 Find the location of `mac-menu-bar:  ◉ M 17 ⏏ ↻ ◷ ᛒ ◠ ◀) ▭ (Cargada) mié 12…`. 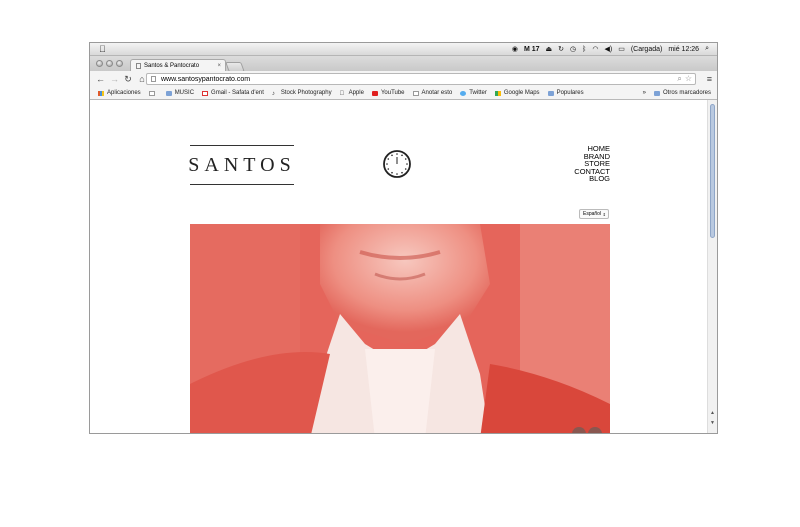

mac-menu-bar:  ◉ M 17 ⏏ ↻ ◷ ᛒ ◠ ◀) ▭ (Cargada) mié 12… is located at coordinates (403, 49).